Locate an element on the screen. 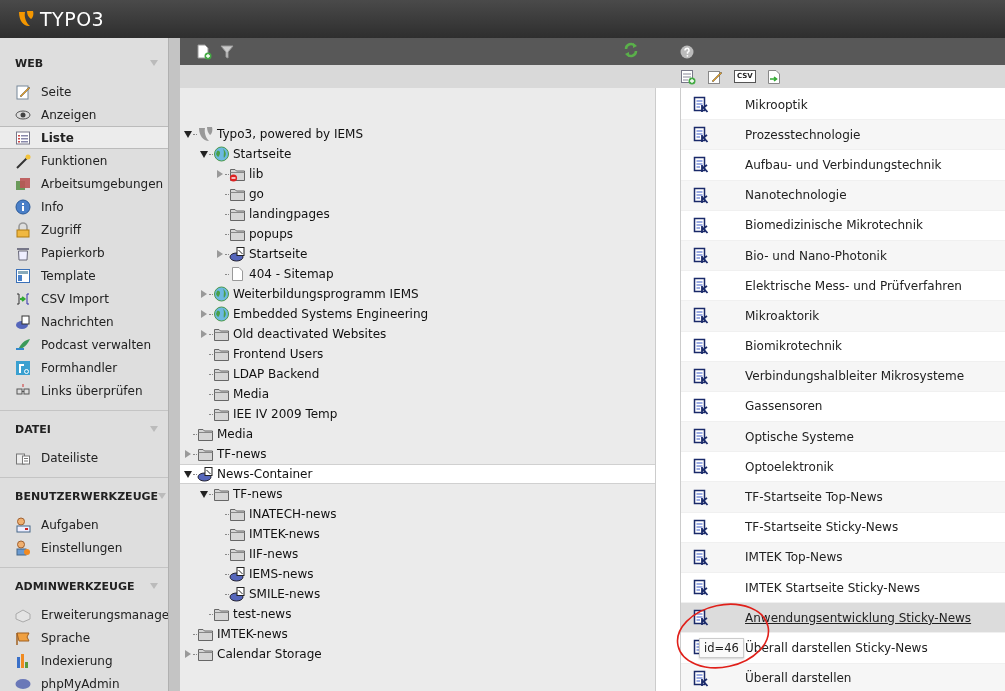  module-link: Info is located at coordinates (52, 206).